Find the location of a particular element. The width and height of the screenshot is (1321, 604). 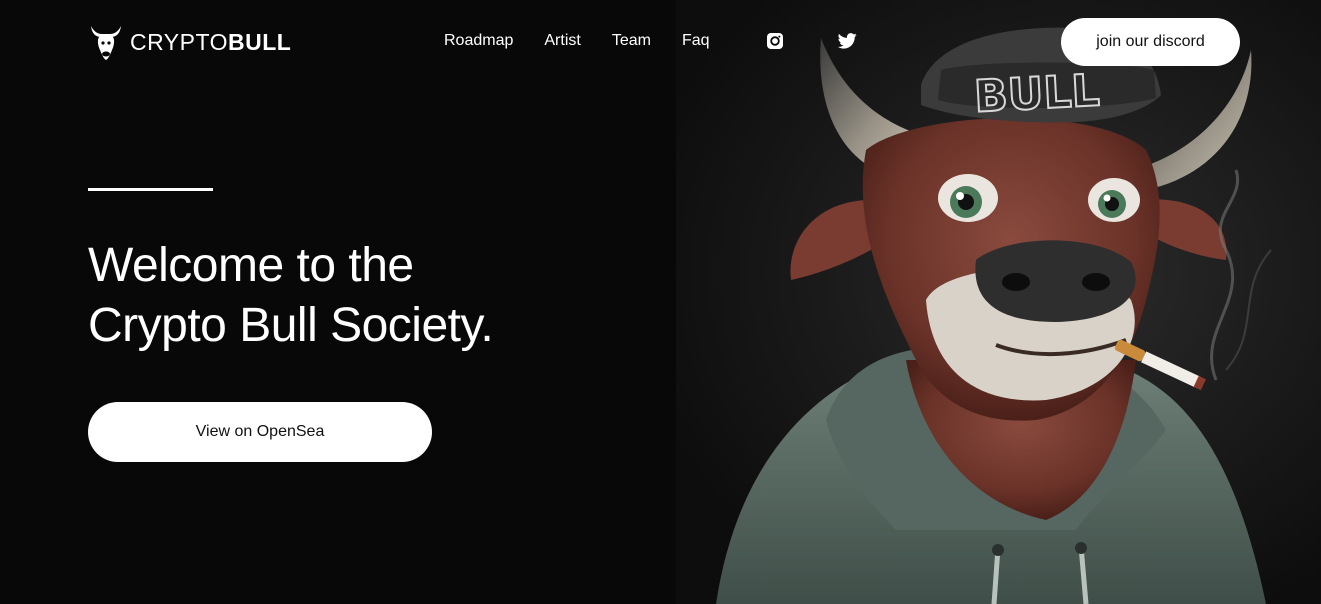

smoke-trail is located at coordinates (1225, 275).